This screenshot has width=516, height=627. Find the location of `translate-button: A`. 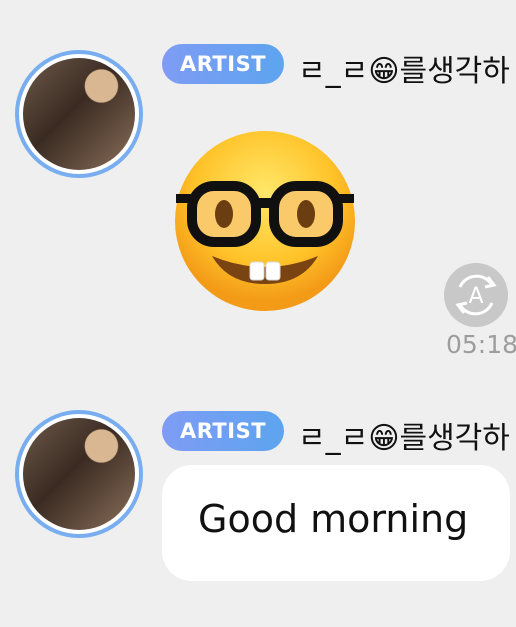

translate-button: A is located at coordinates (476, 295).